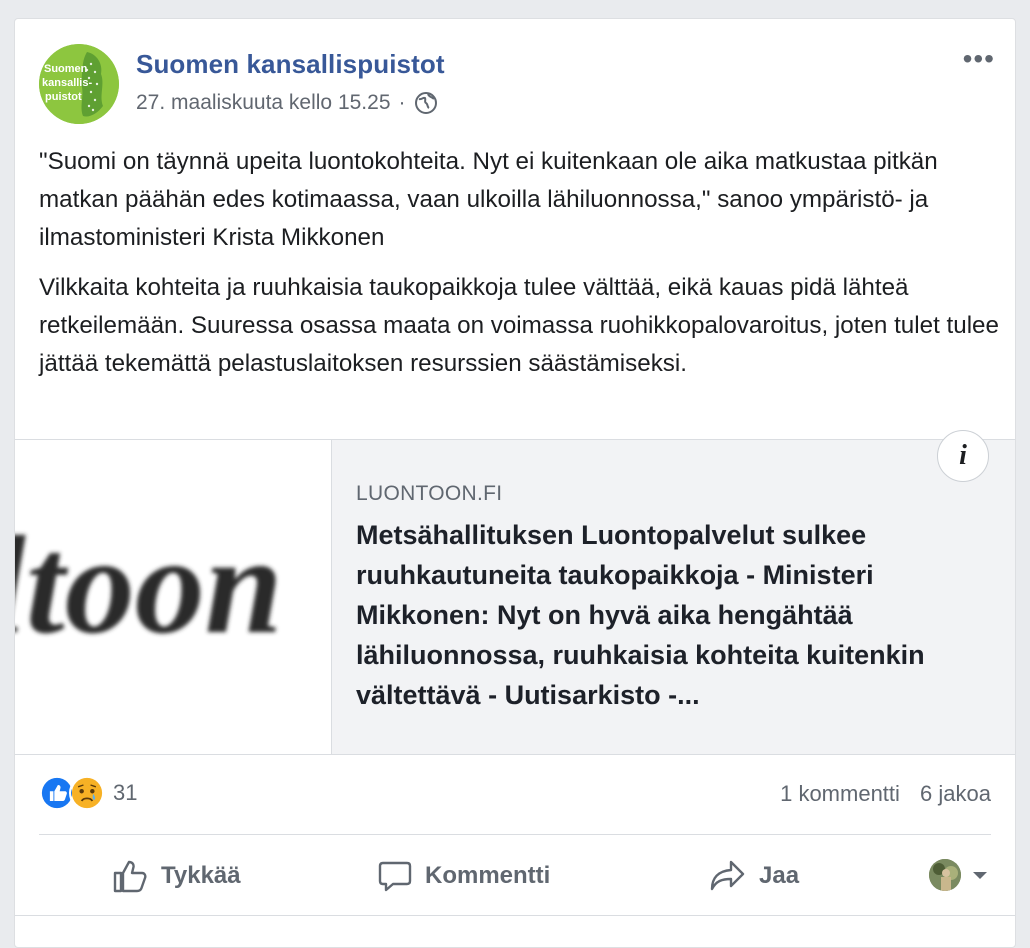 The height and width of the screenshot is (948, 1030). What do you see at coordinates (945, 875) in the screenshot?
I see `user-avatar` at bounding box center [945, 875].